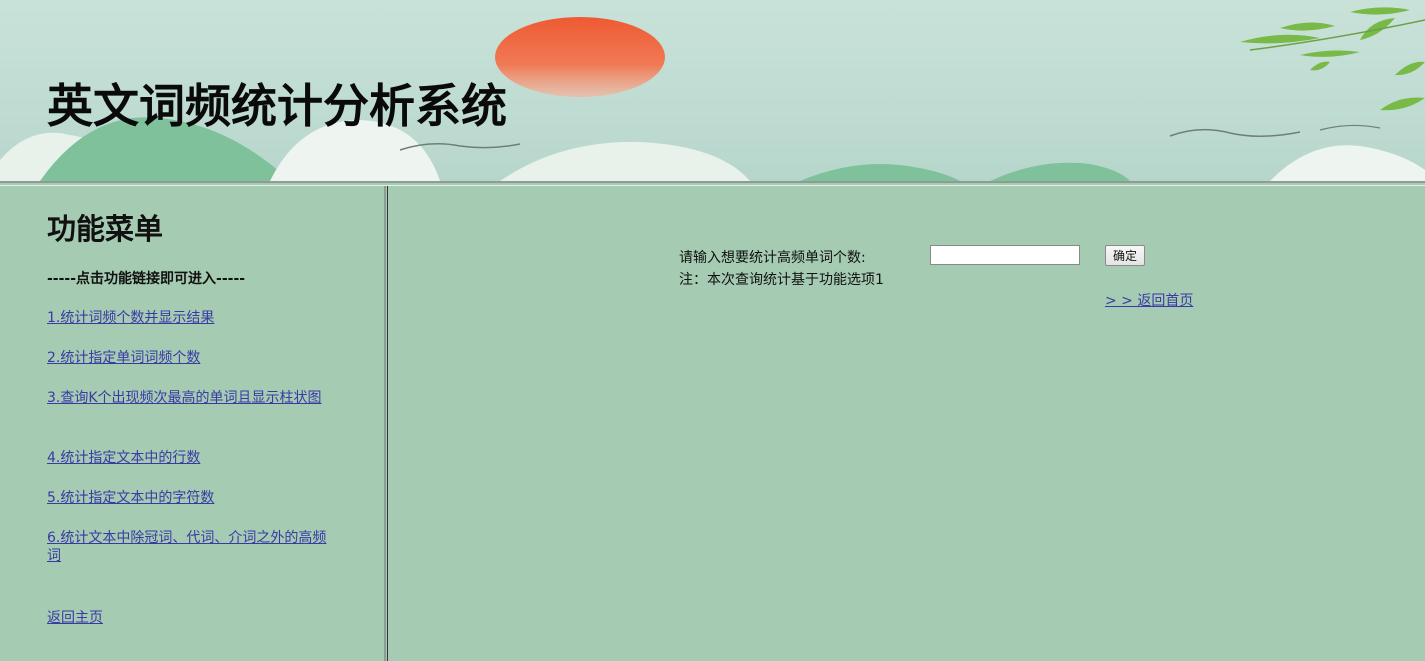 Image resolution: width=1425 pixels, height=661 pixels. I want to click on count-prompt-label: 请输入想要统计高频单词个数:, so click(772, 258).